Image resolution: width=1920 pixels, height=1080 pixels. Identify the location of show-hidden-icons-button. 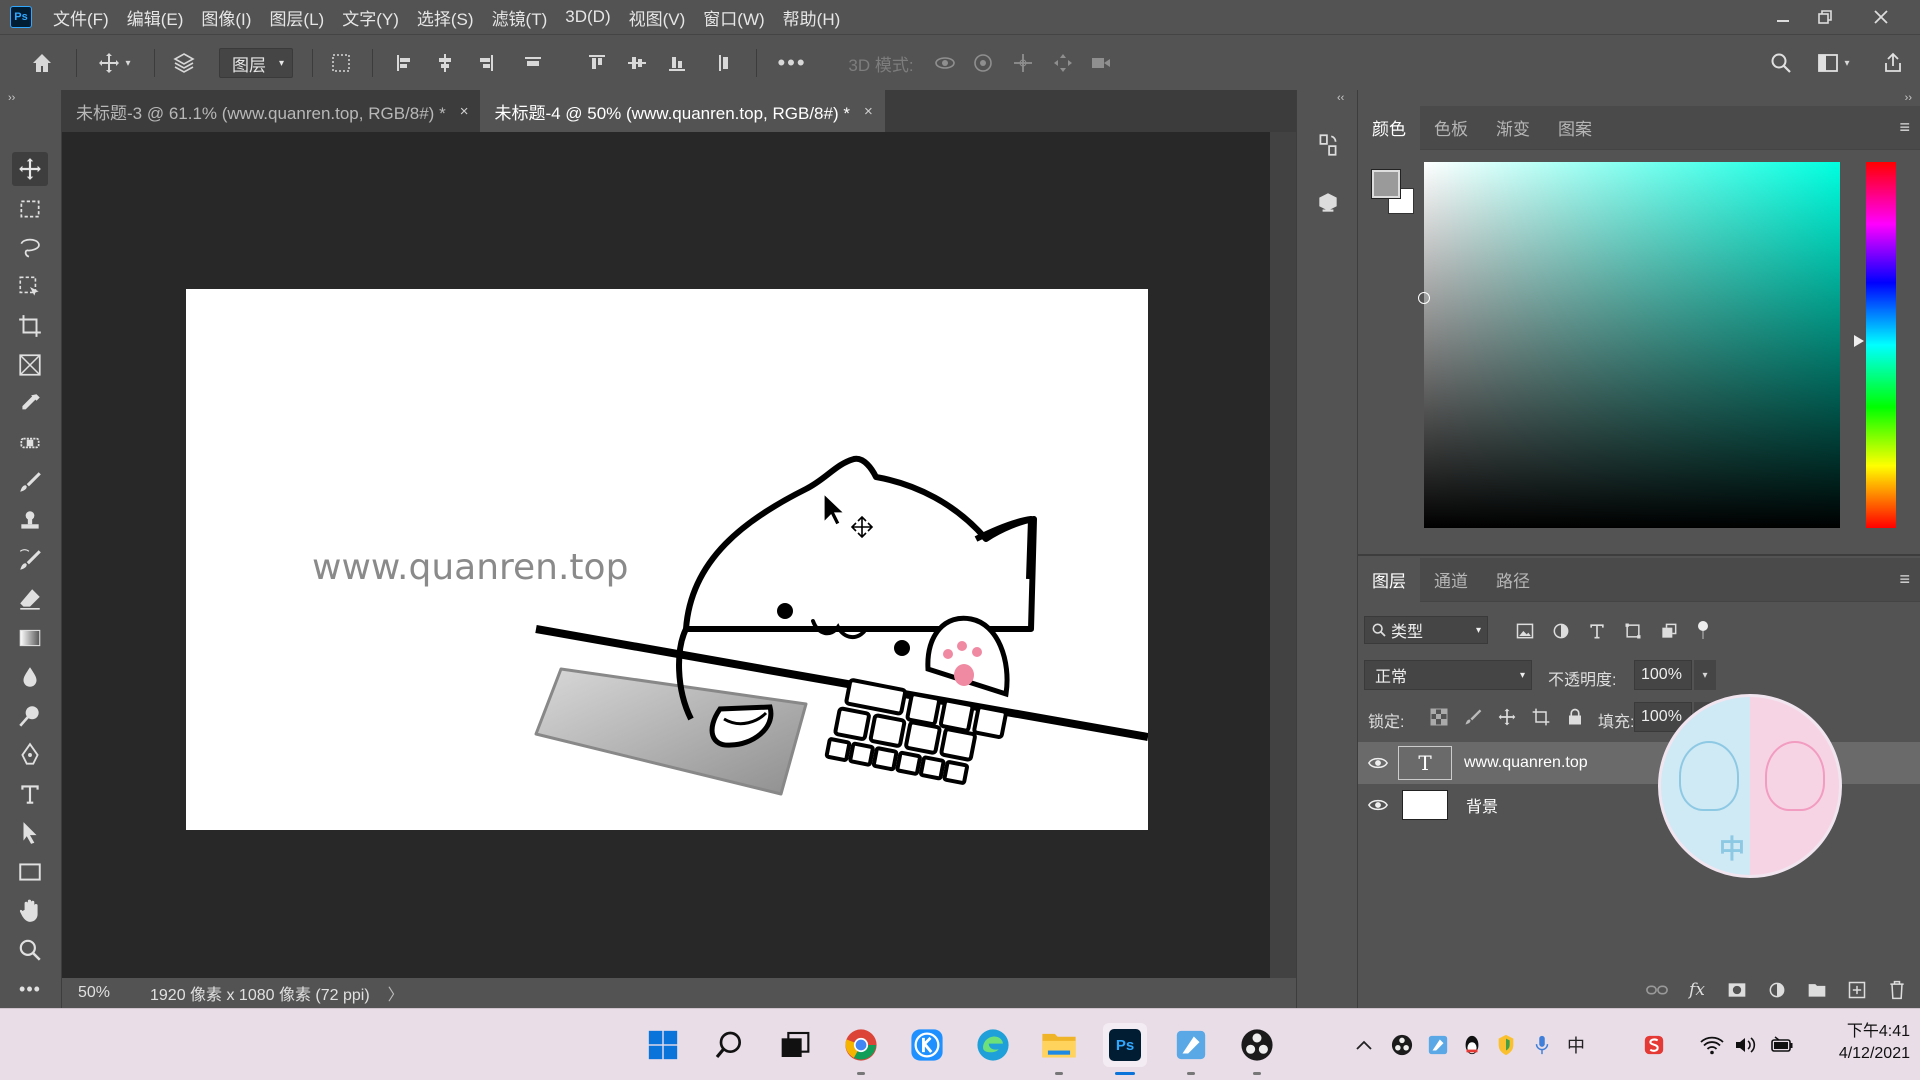
(1364, 1045).